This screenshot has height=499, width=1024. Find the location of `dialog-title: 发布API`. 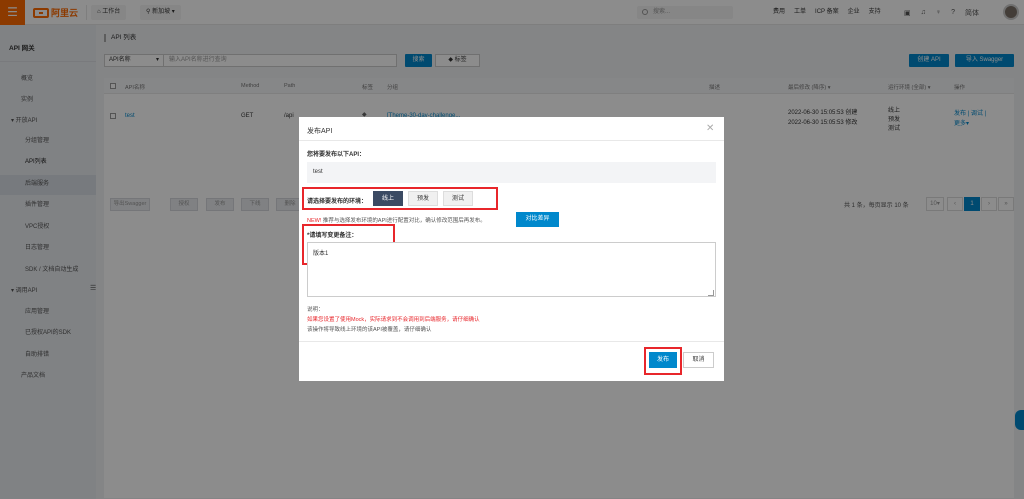

dialog-title: 发布API is located at coordinates (320, 131).